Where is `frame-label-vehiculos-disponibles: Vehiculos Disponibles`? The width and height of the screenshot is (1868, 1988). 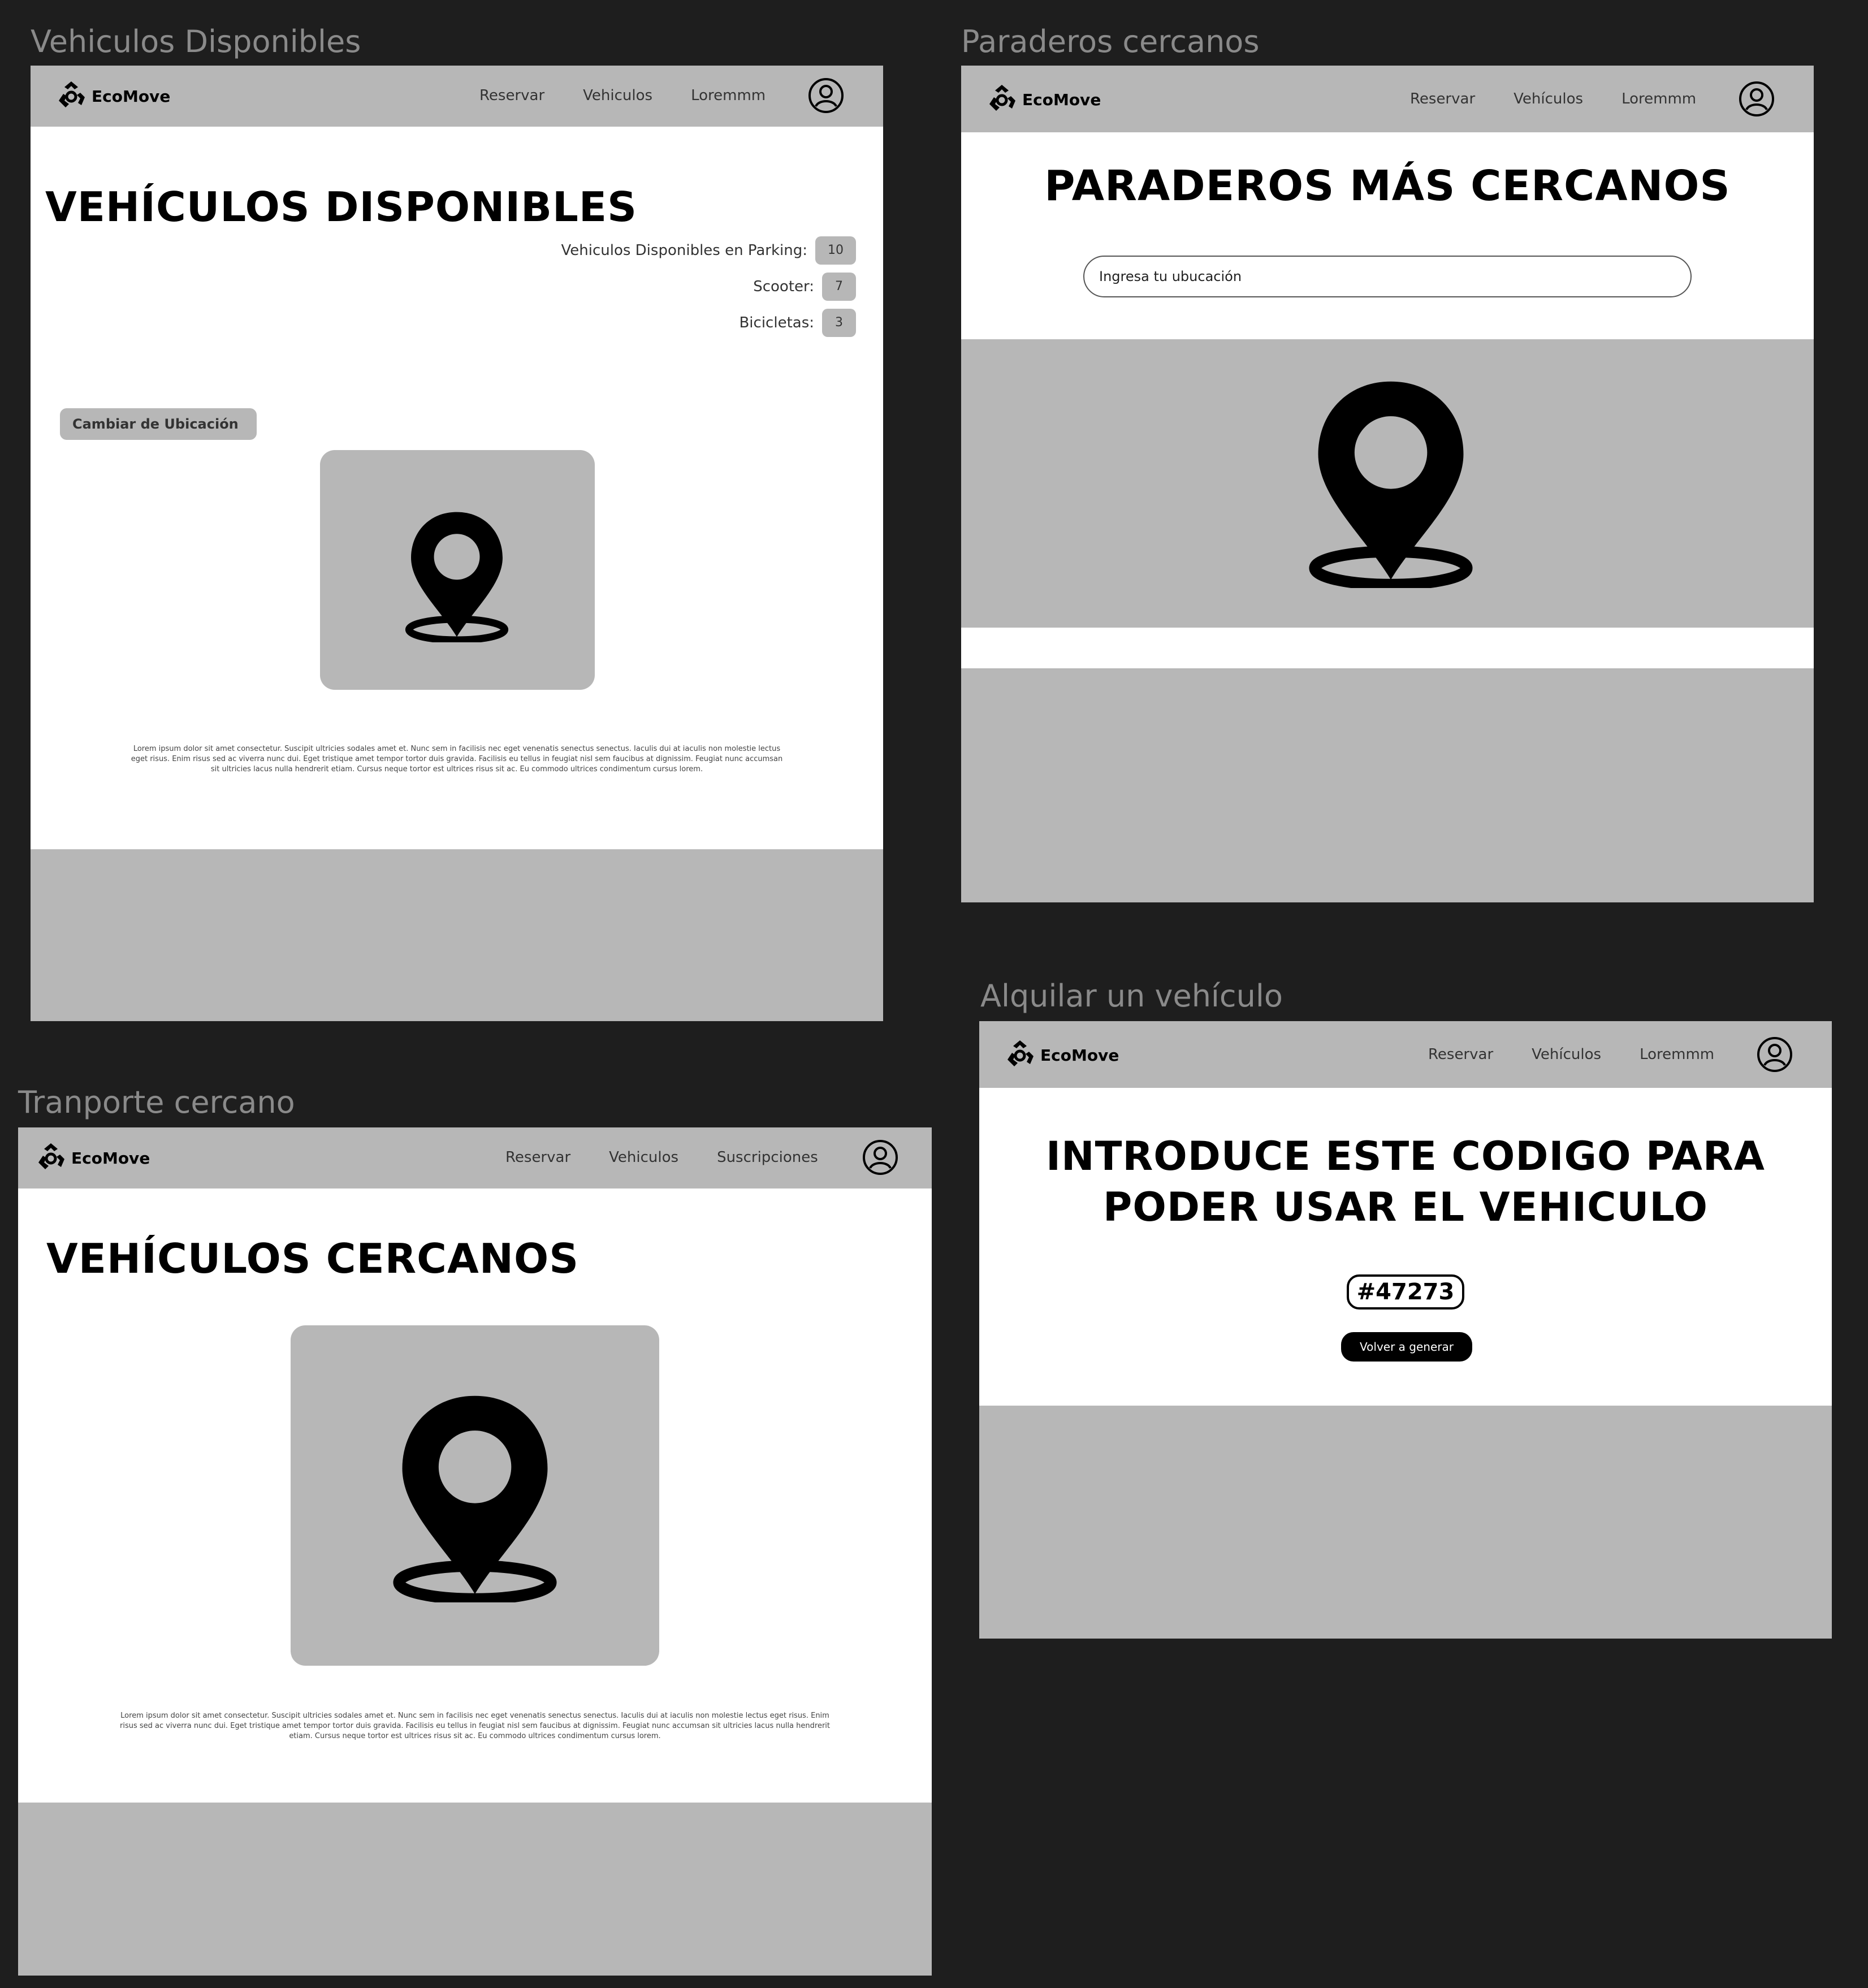 frame-label-vehiculos-disponibles: Vehiculos Disponibles is located at coordinates (196, 41).